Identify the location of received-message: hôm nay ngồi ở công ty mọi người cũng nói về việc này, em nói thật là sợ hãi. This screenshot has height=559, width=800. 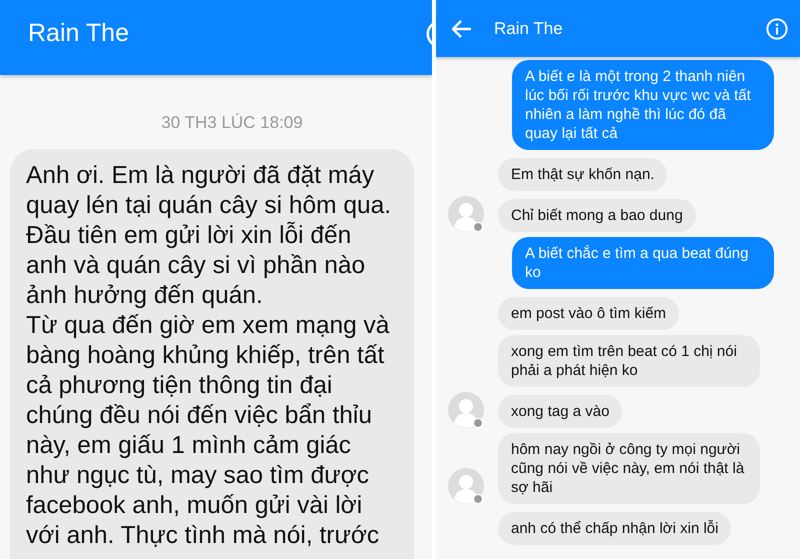
(629, 468).